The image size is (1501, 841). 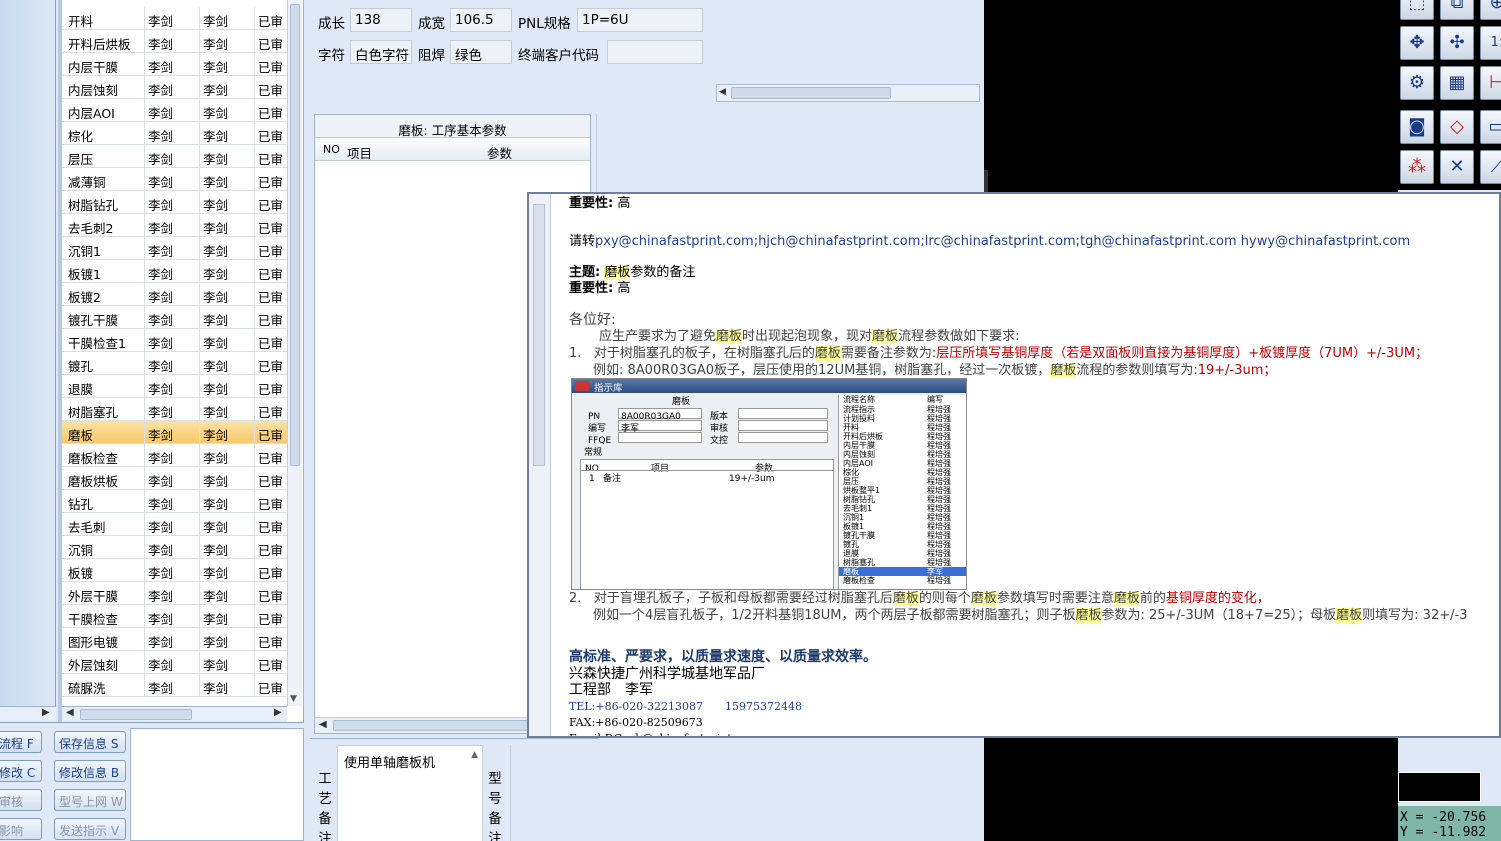 I want to click on process-list-hscrollbar: ◀ ▶, so click(x=174, y=714).